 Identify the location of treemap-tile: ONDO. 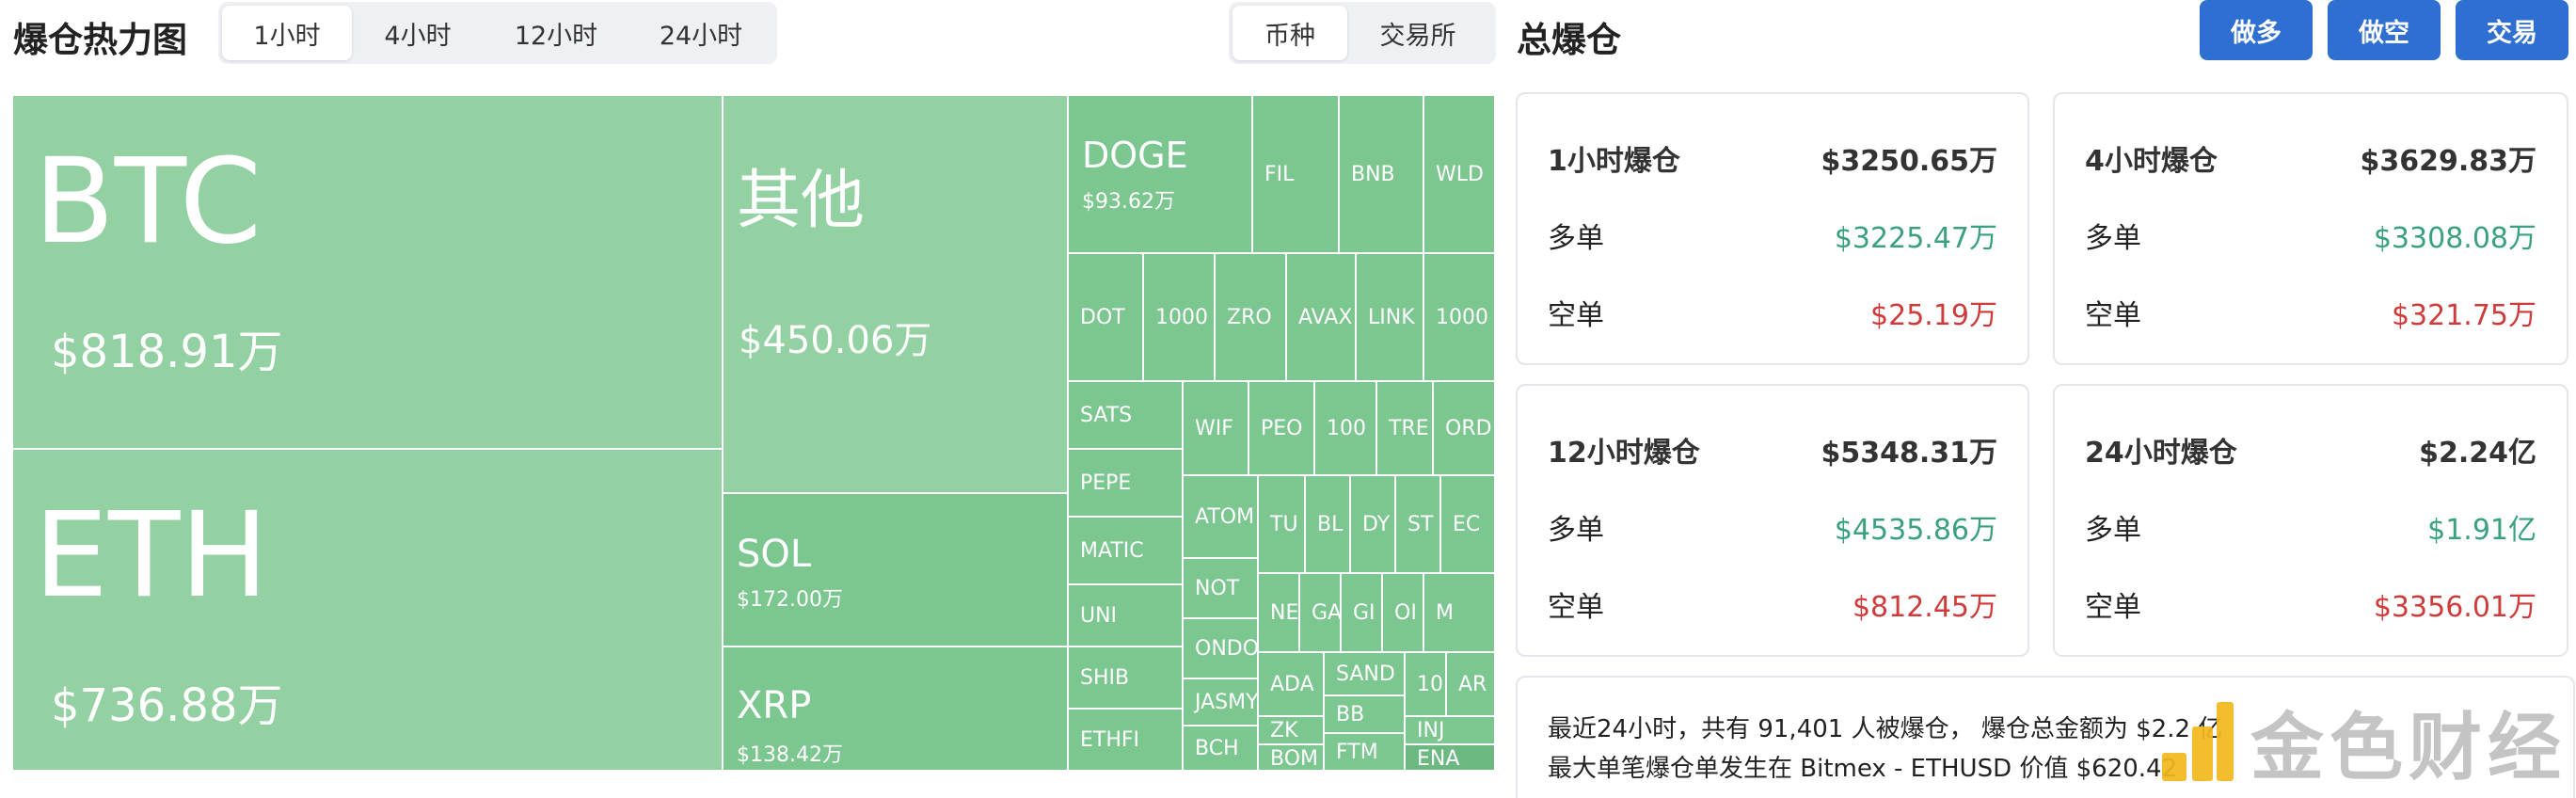
(1221, 649).